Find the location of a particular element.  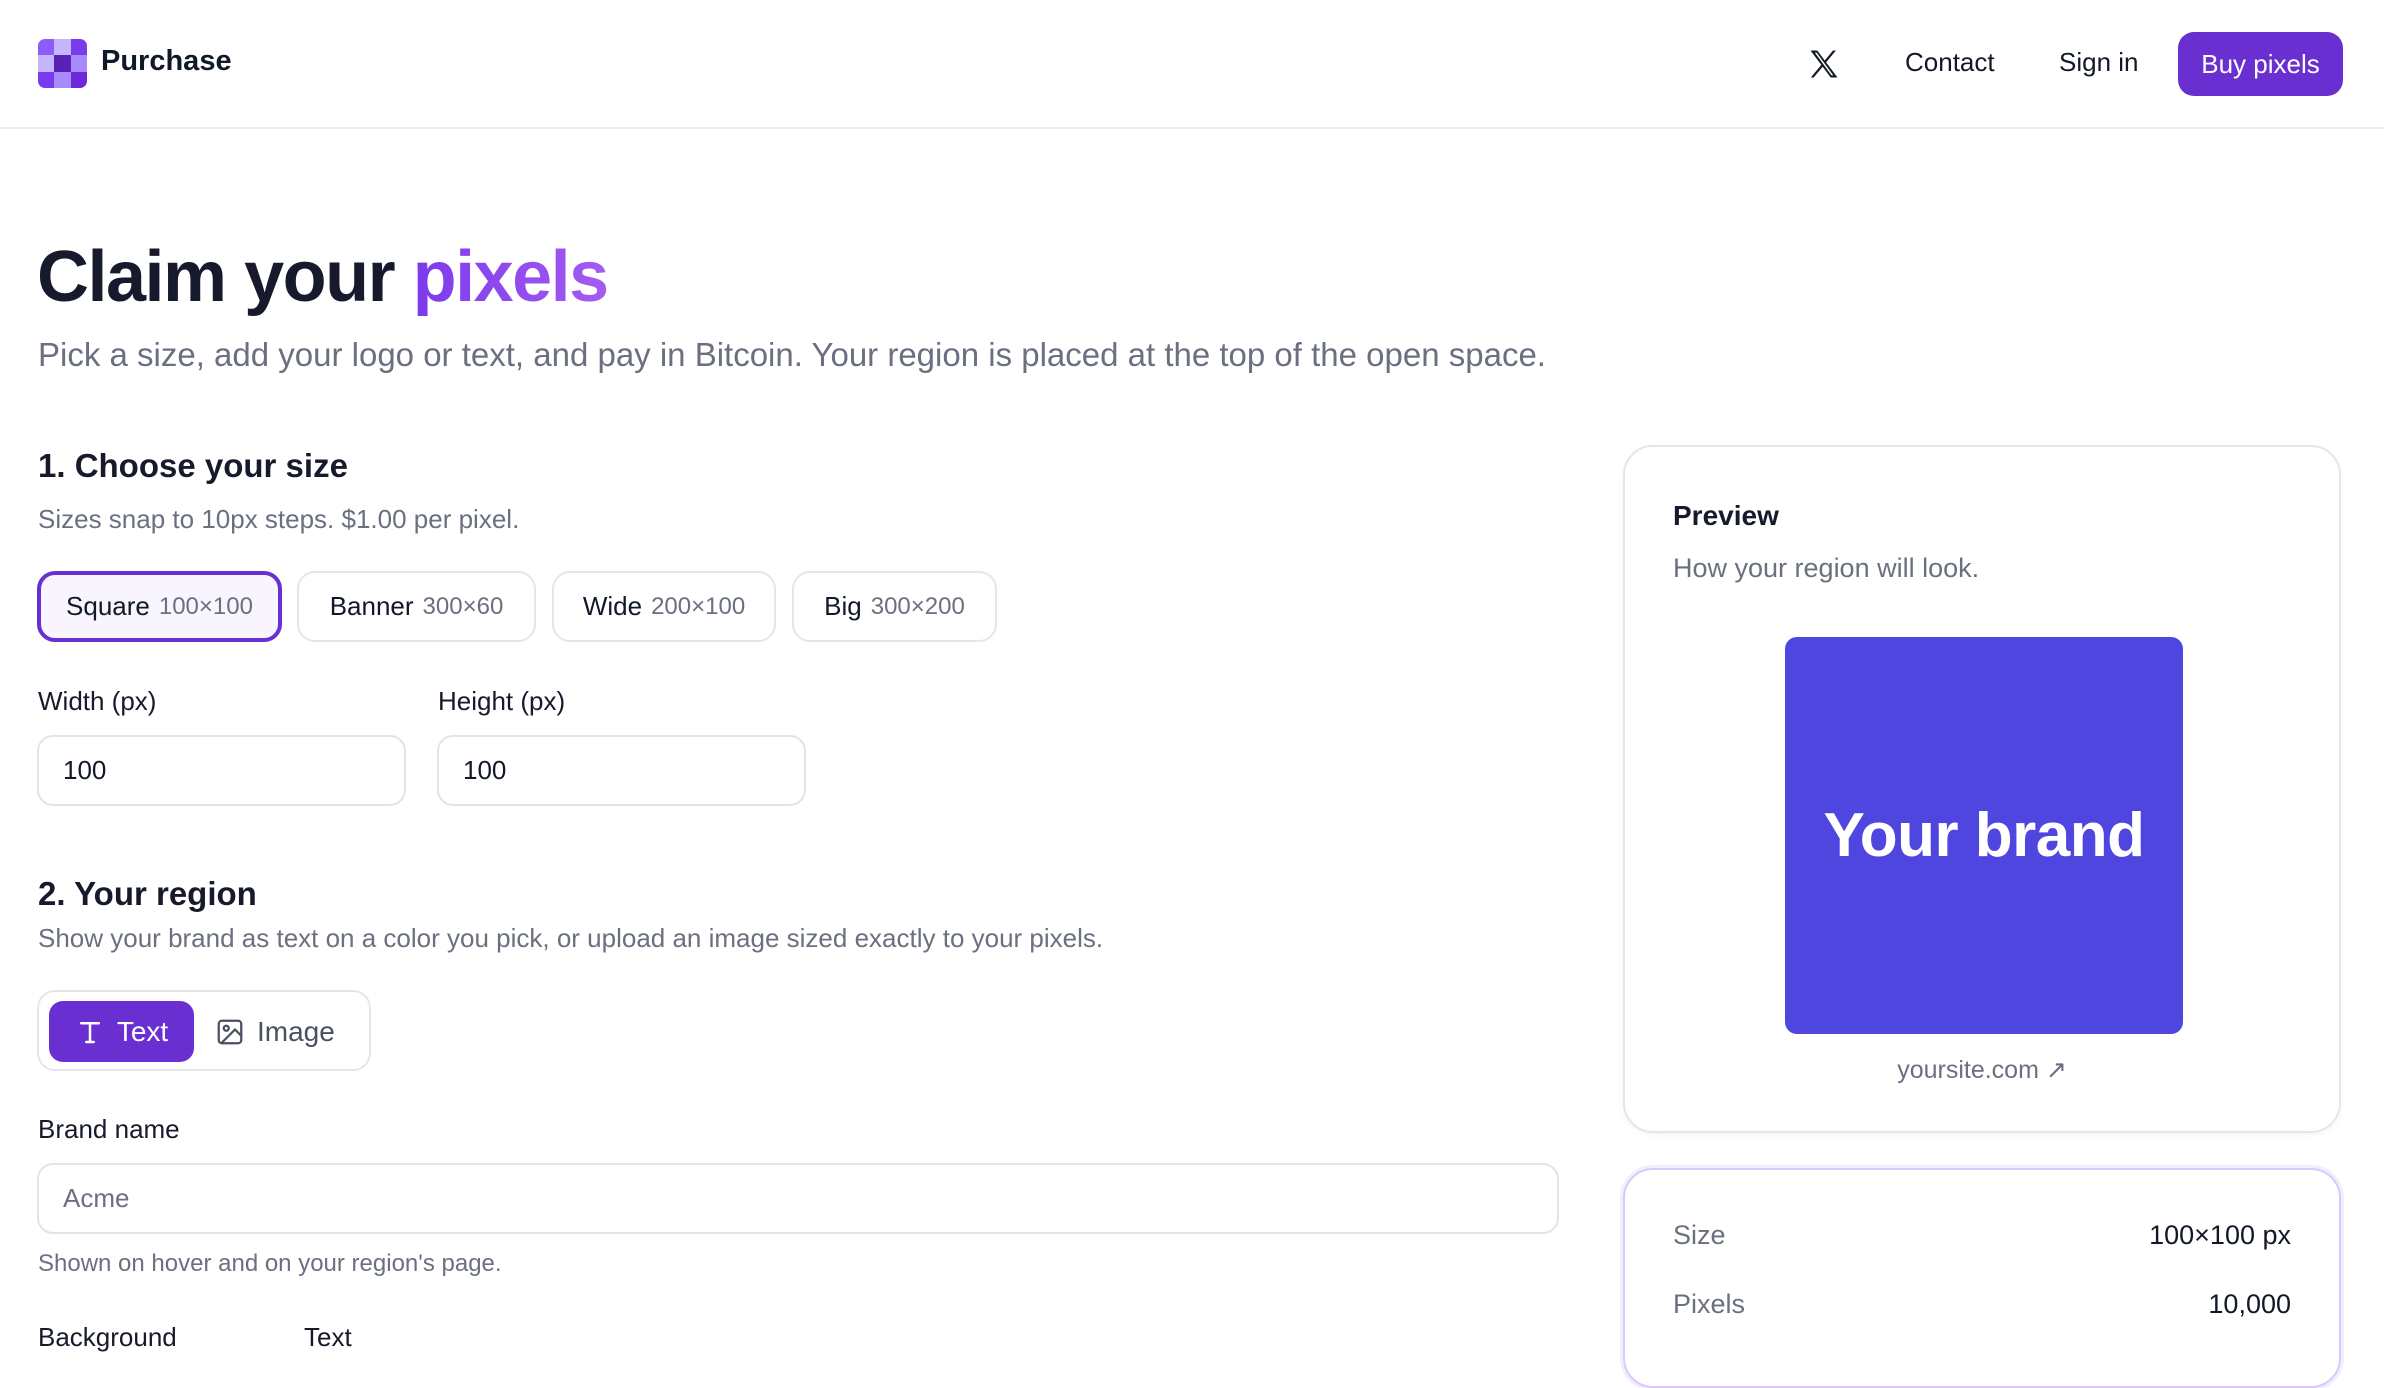

preset-name: Banner is located at coordinates (371, 606).